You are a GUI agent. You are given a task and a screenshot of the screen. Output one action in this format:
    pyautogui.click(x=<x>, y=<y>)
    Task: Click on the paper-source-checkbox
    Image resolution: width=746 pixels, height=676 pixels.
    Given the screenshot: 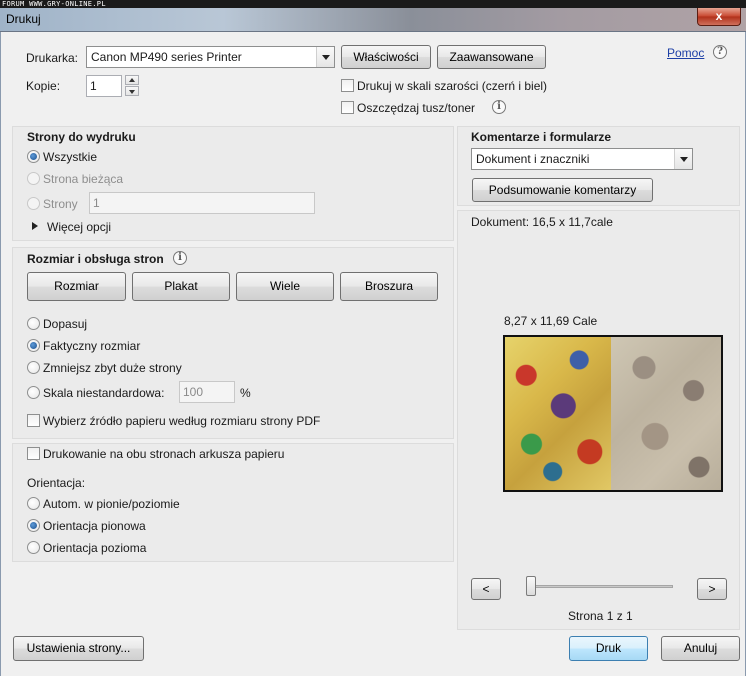 What is the action you would take?
    pyautogui.click(x=33, y=420)
    